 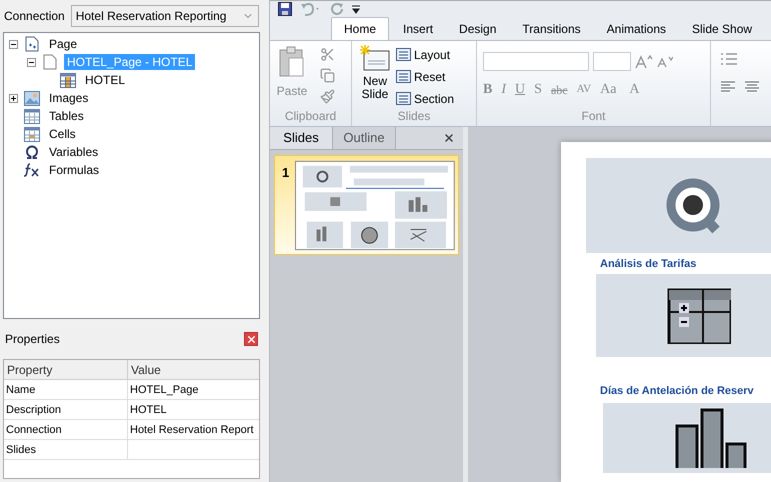 What do you see at coordinates (66, 369) in the screenshot?
I see `column-header: Property` at bounding box center [66, 369].